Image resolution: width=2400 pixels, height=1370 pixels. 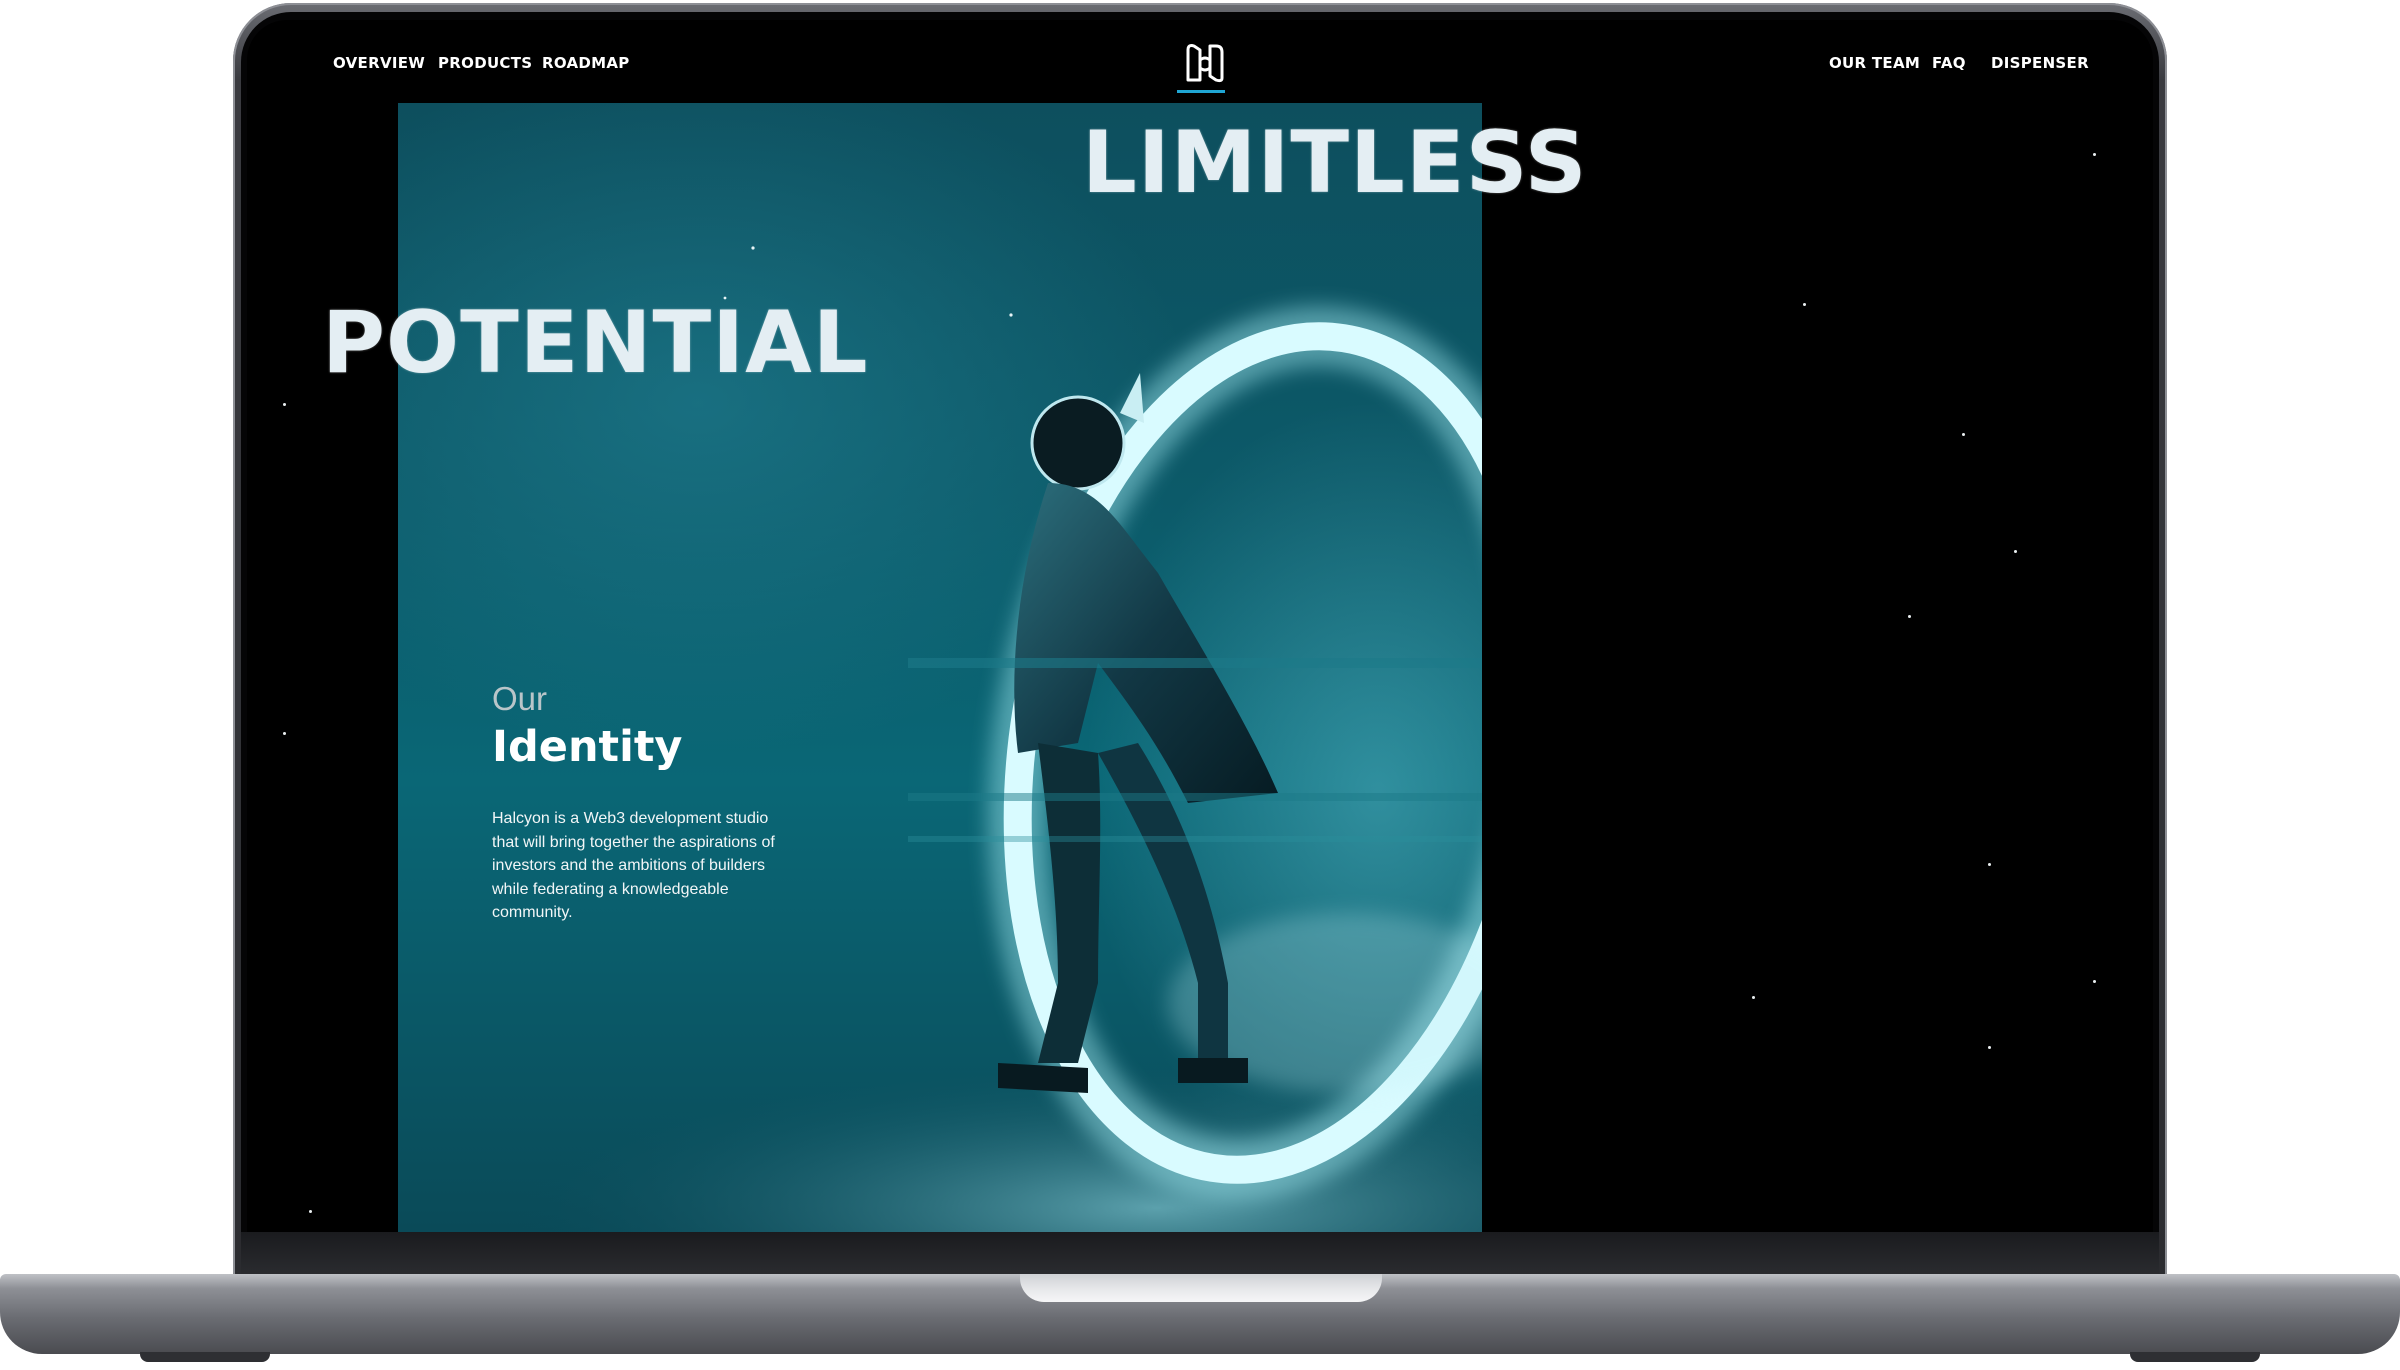 I want to click on identity-title: Identity, so click(x=587, y=747).